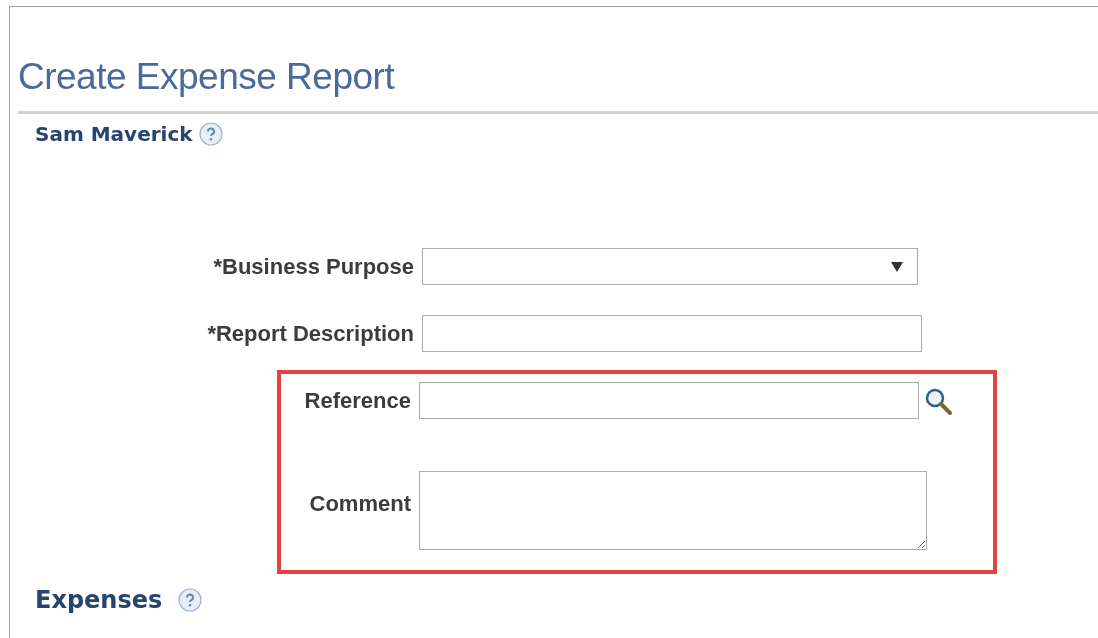 The width and height of the screenshot is (1098, 638). Describe the element at coordinates (310, 333) in the screenshot. I see `field-label: *Report Description` at that location.